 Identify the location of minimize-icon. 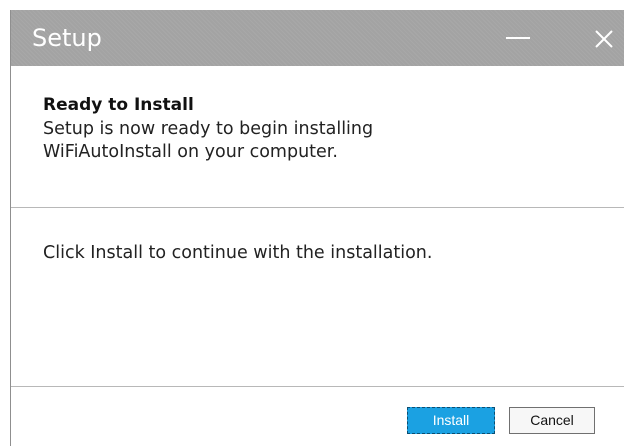
(518, 38).